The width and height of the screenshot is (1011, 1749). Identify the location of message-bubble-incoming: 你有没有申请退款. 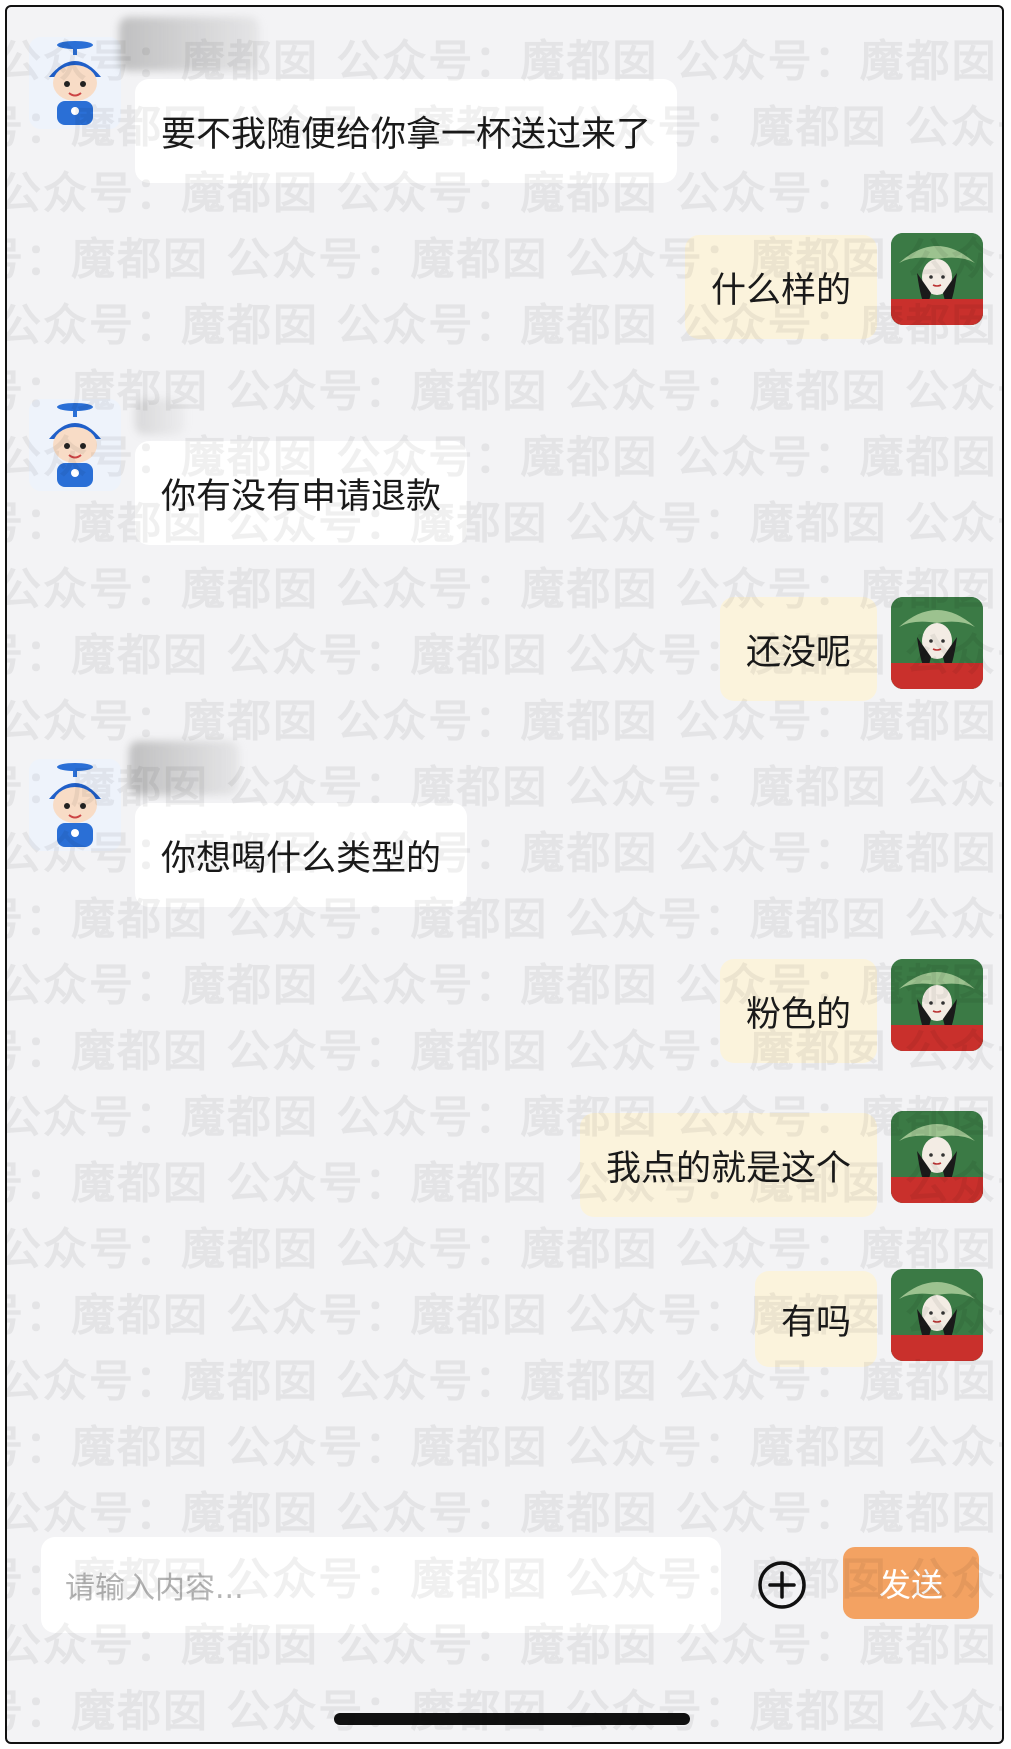
(301, 493).